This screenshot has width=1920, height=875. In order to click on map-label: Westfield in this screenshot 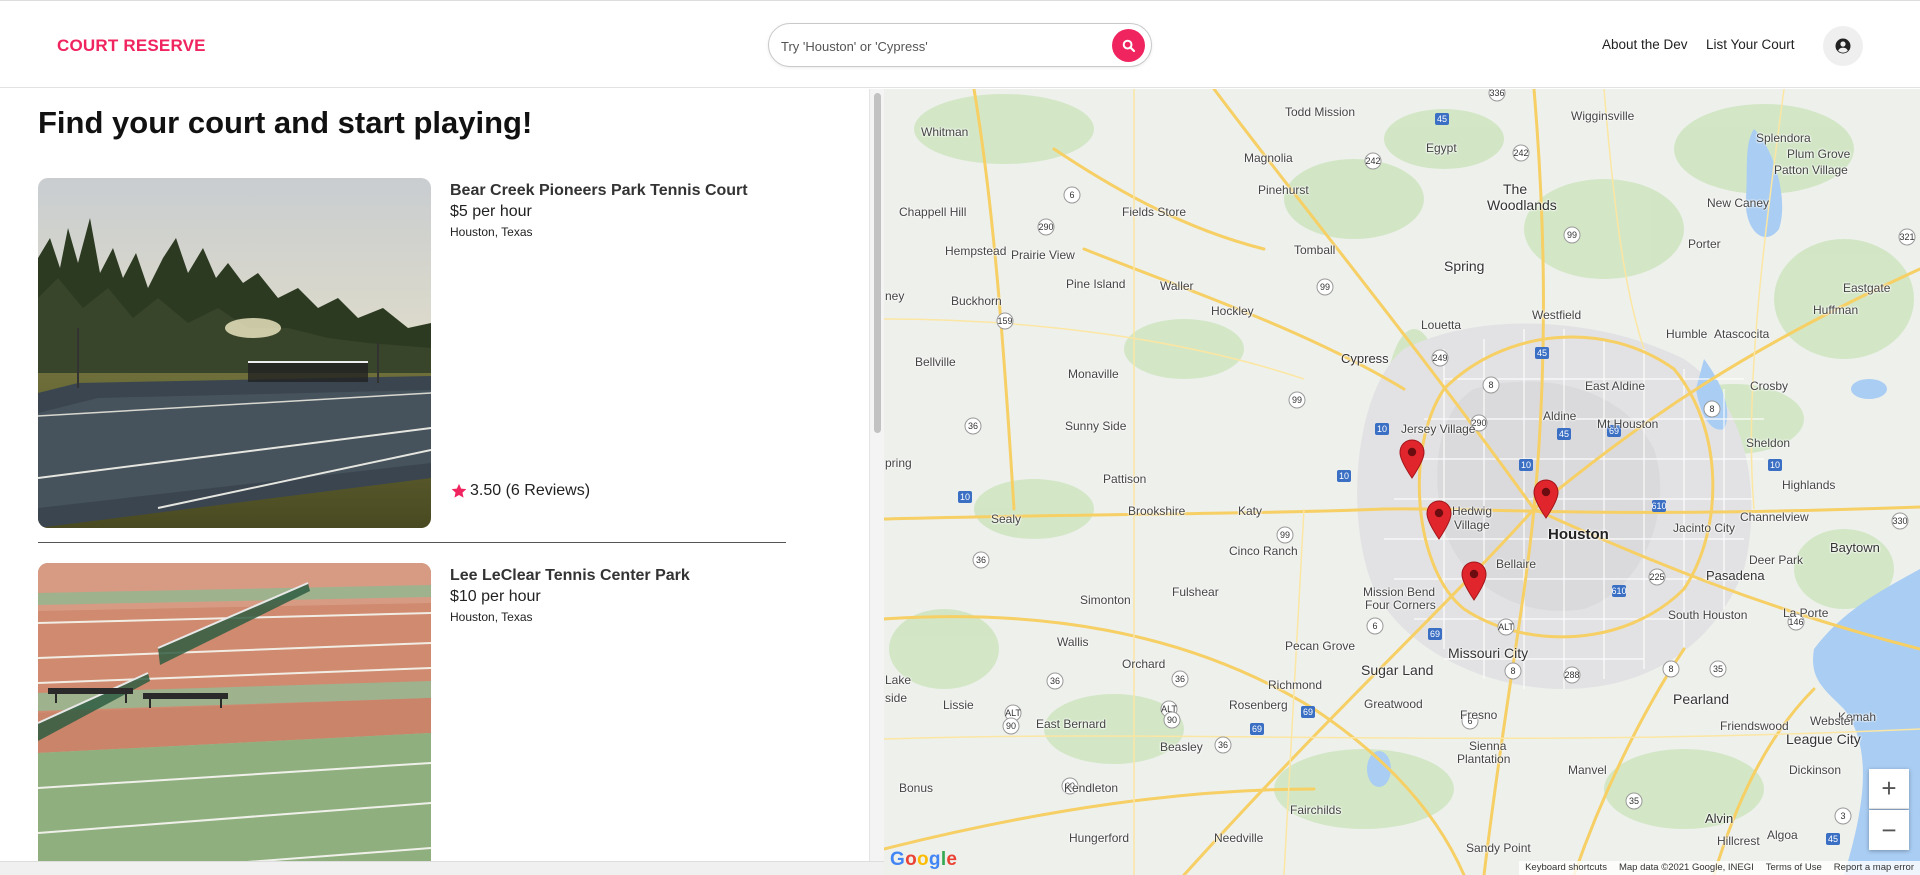, I will do `click(1557, 315)`.